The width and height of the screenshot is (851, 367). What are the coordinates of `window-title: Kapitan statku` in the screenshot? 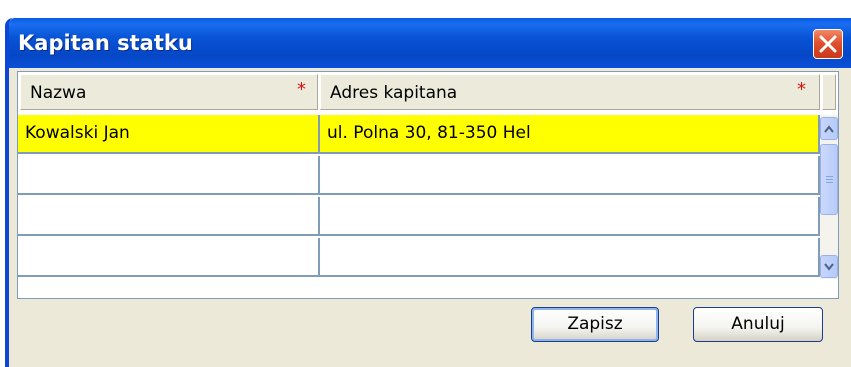 It's located at (105, 43).